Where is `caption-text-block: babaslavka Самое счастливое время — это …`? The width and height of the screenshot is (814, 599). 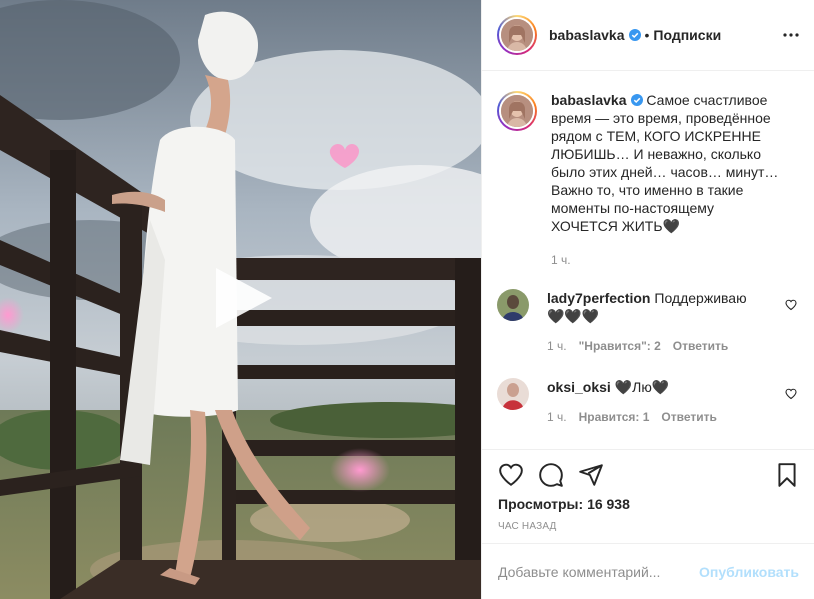
caption-text-block: babaslavka Самое счастливое время — это … is located at coordinates (667, 180).